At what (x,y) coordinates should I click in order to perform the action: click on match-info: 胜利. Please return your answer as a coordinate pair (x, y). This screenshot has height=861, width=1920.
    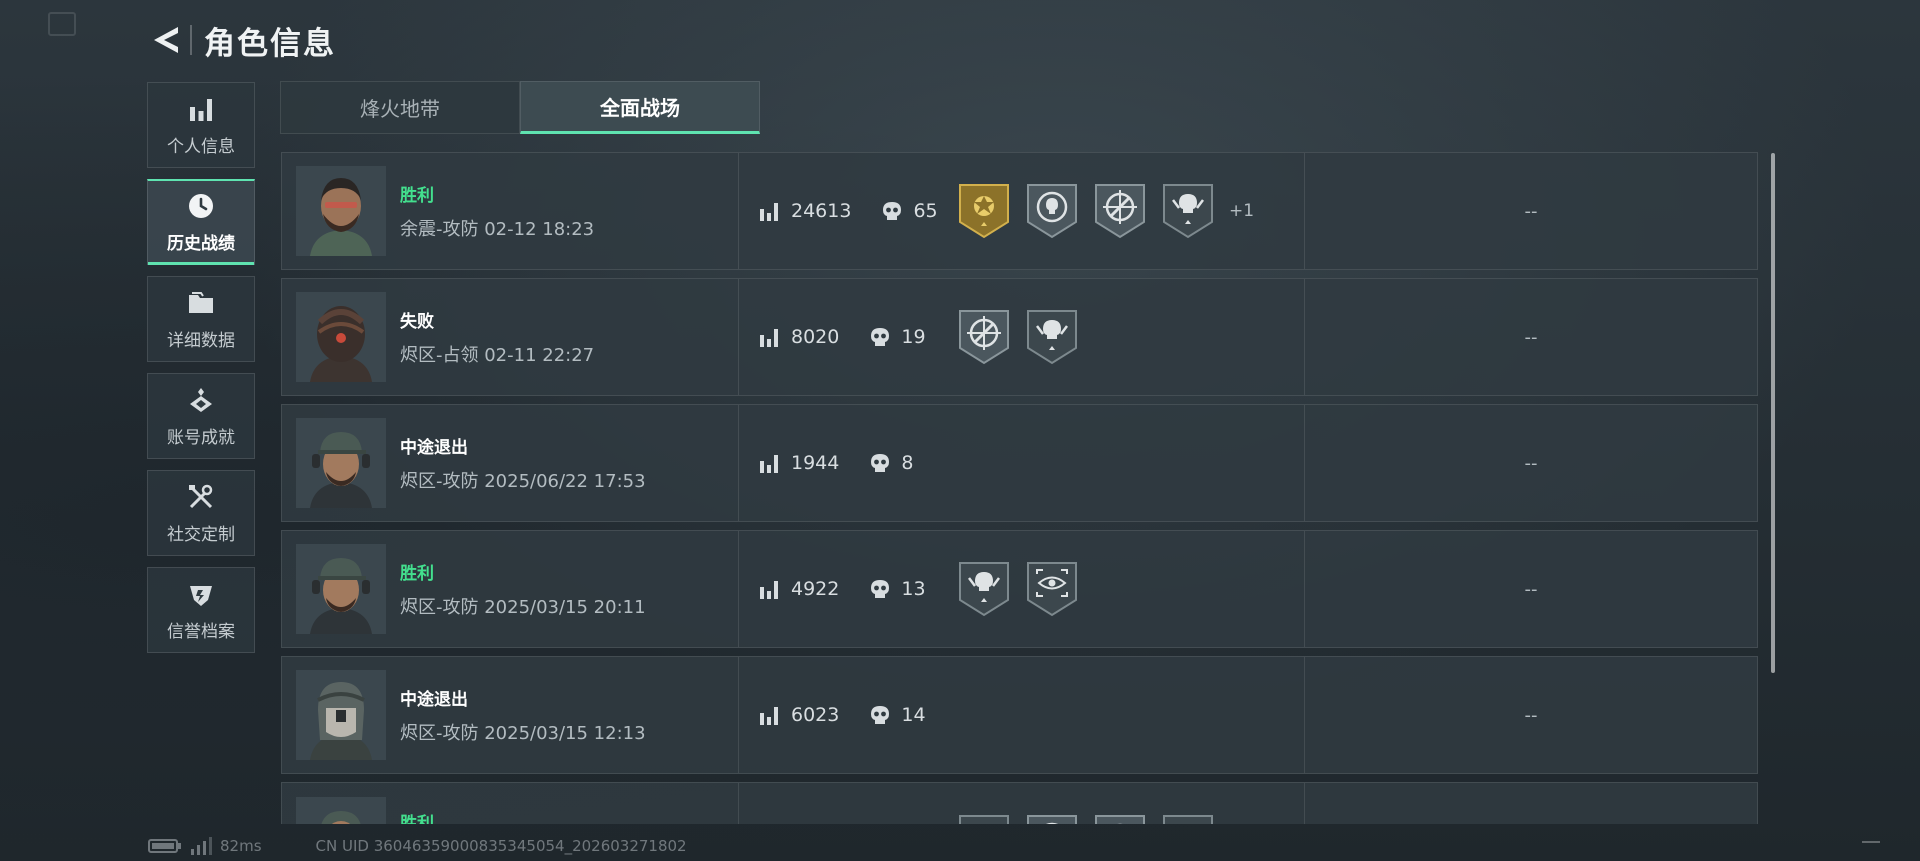
    Looking at the image, I should click on (510, 803).